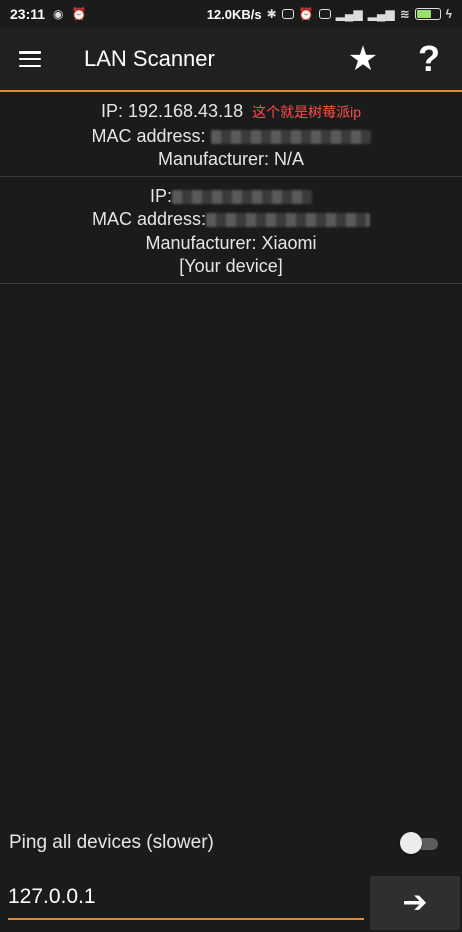  Describe the element at coordinates (231, 266) in the screenshot. I see `your-device-tag: [Your device]` at that location.